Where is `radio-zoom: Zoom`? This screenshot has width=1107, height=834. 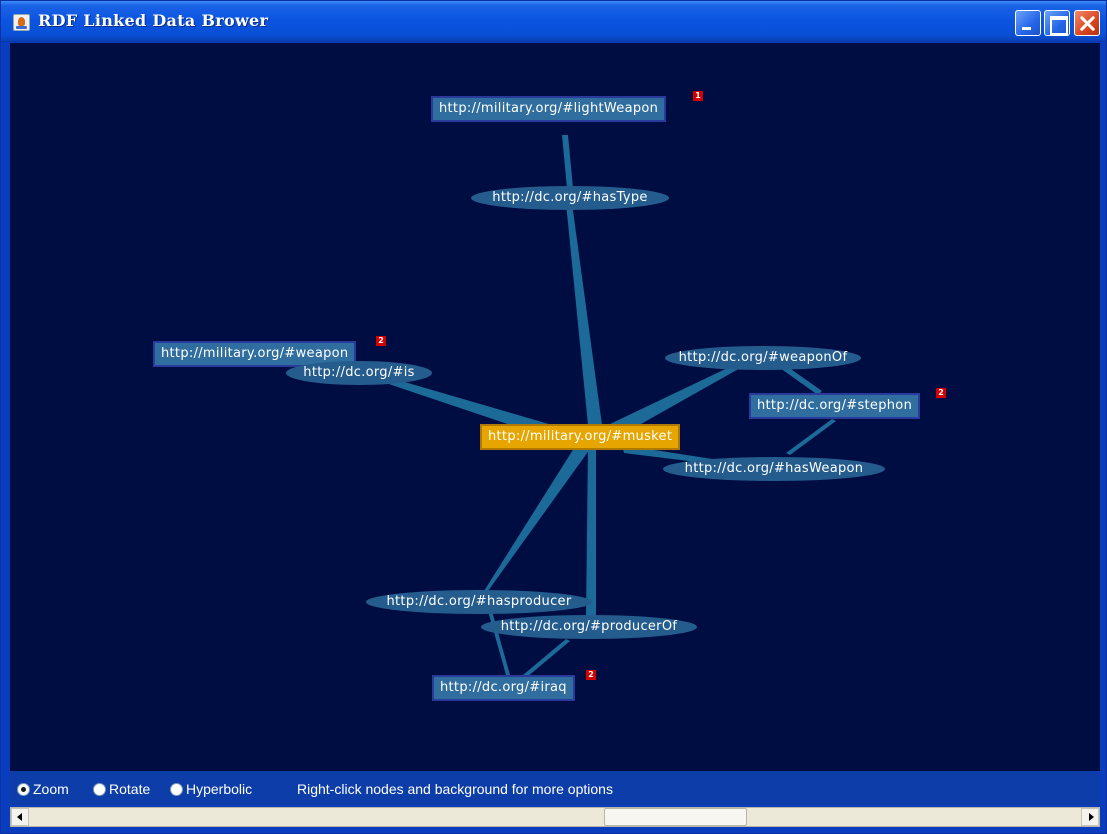
radio-zoom: Zoom is located at coordinates (43, 789).